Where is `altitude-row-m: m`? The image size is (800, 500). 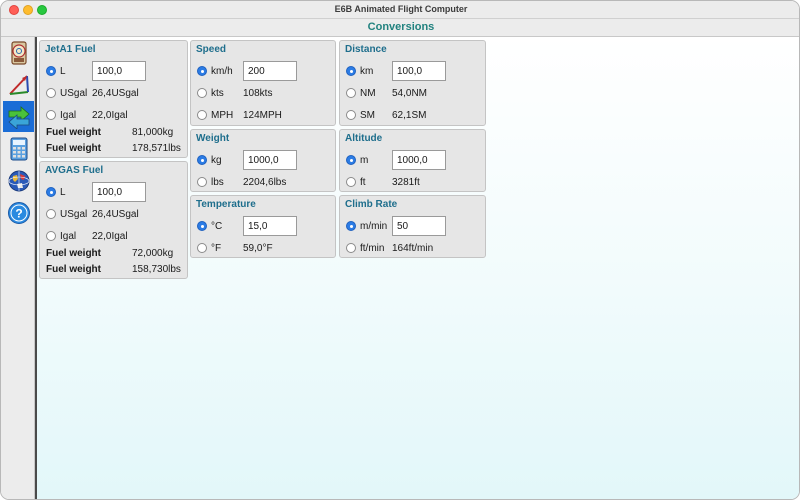
altitude-row-m: m is located at coordinates (413, 161).